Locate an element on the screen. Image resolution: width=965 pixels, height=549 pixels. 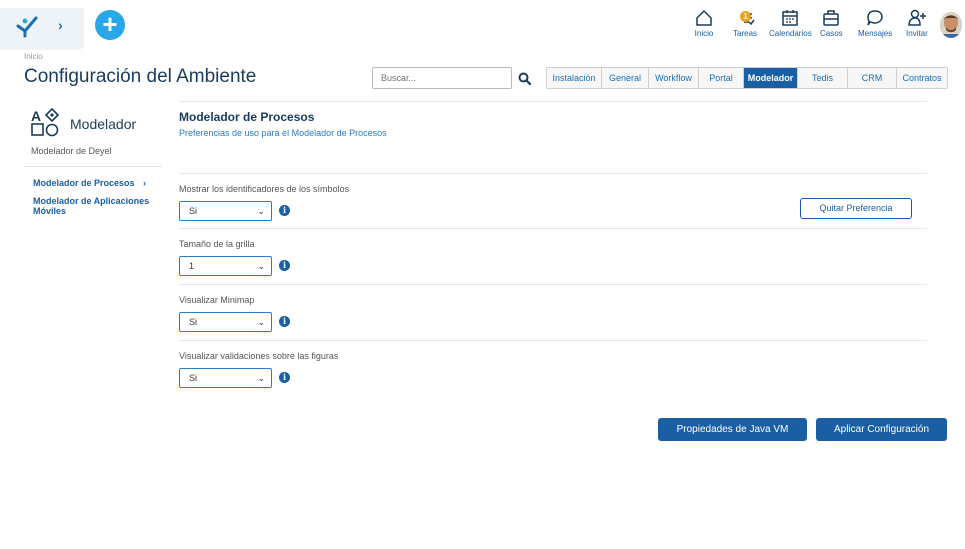
sidebar-item-label: Modelador de Procesos is located at coordinates (84, 183).